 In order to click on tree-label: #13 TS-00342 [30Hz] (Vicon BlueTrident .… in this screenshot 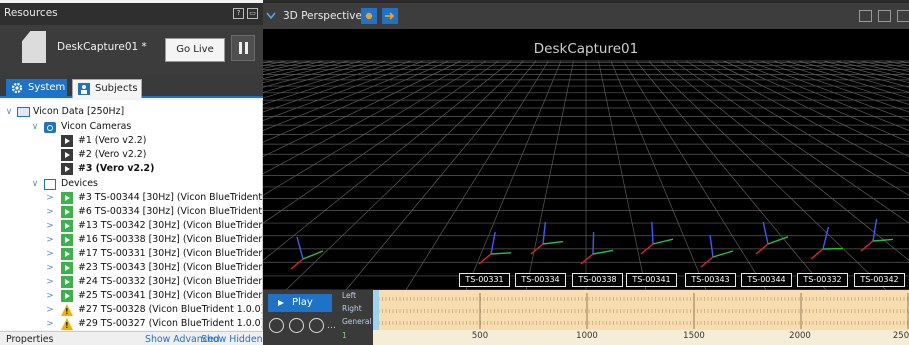, I will do `click(170, 225)`.